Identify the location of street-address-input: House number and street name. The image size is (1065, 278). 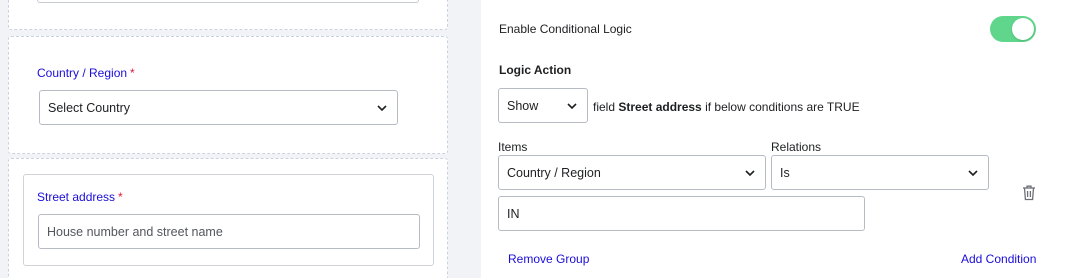
(229, 231).